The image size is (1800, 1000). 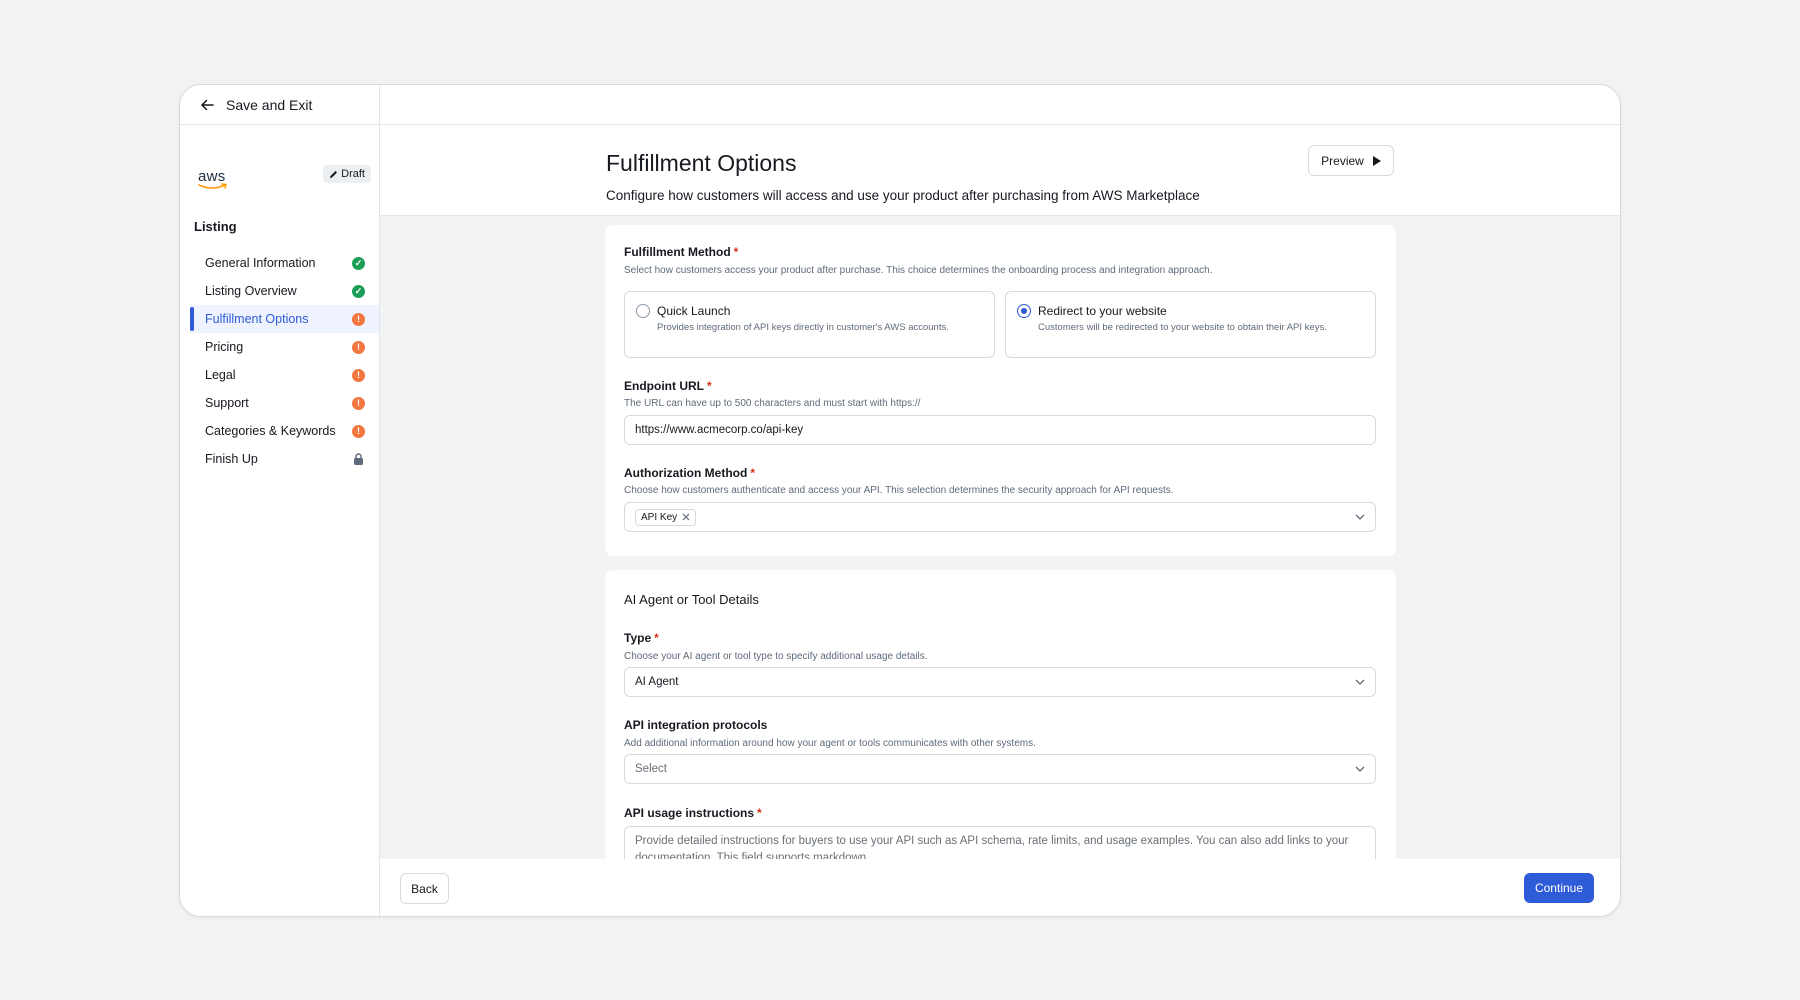 What do you see at coordinates (693, 813) in the screenshot?
I see `api-usage-label: API usage instructions *` at bounding box center [693, 813].